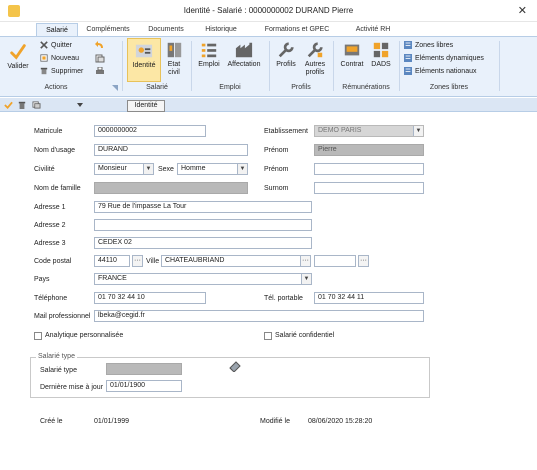 This screenshot has height=470, width=537. I want to click on etat-civil-label: Etat civil, so click(174, 68).